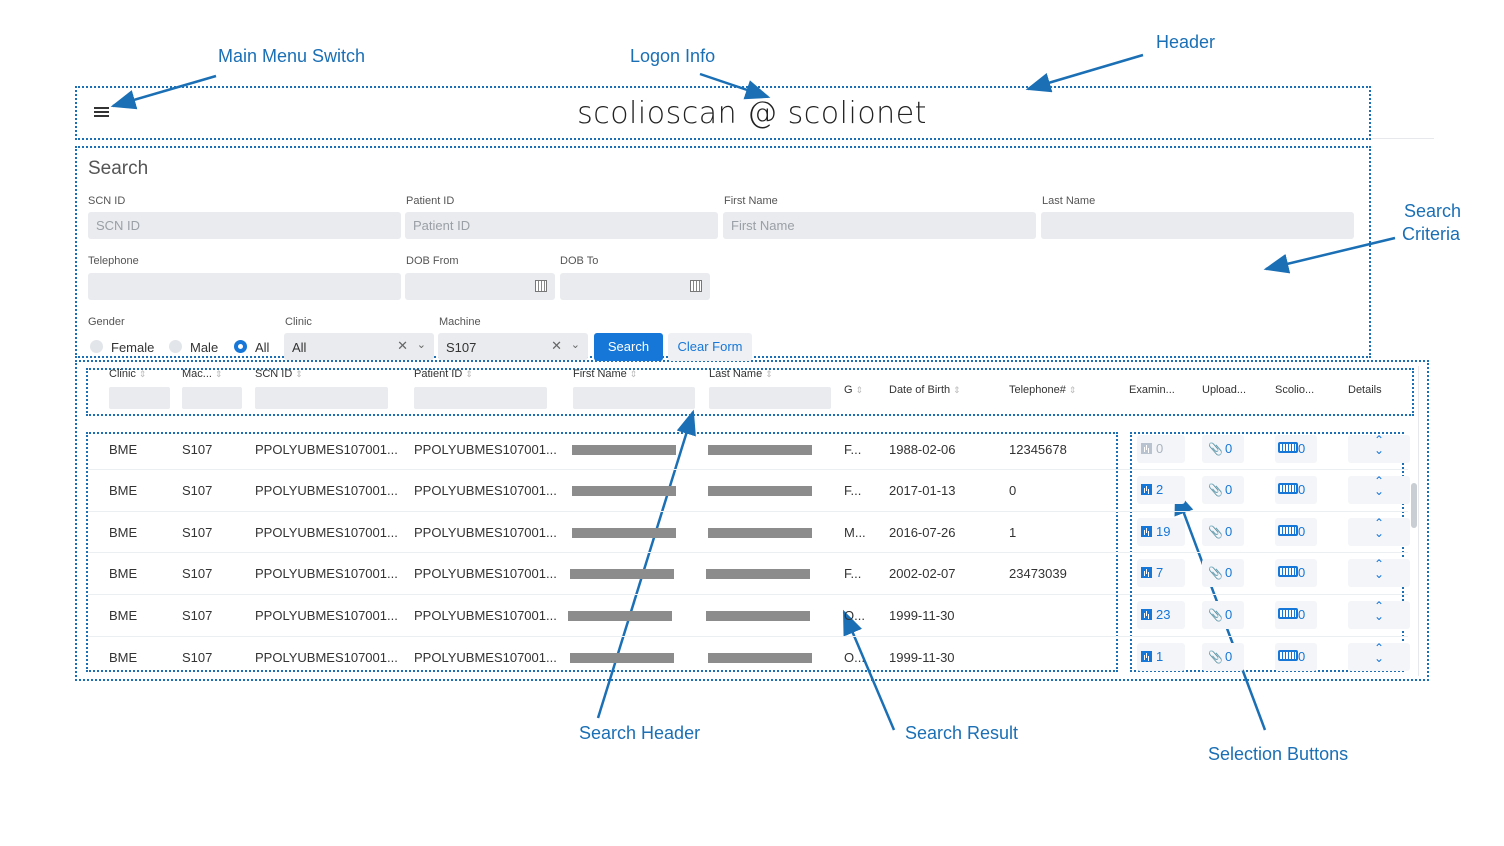 The height and width of the screenshot is (846, 1504). I want to click on machine-select-value: S107, so click(461, 347).